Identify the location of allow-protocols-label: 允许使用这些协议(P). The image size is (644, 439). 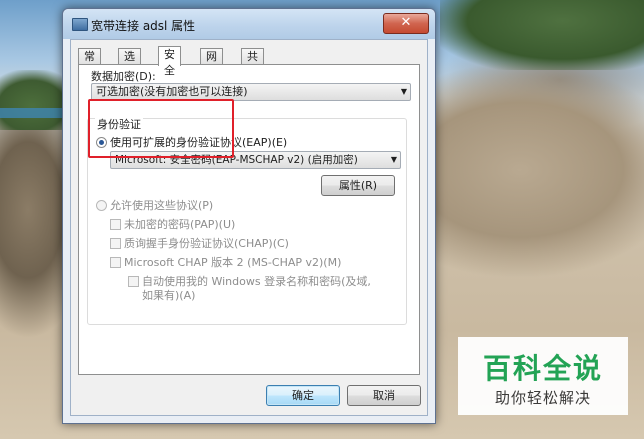
(162, 205).